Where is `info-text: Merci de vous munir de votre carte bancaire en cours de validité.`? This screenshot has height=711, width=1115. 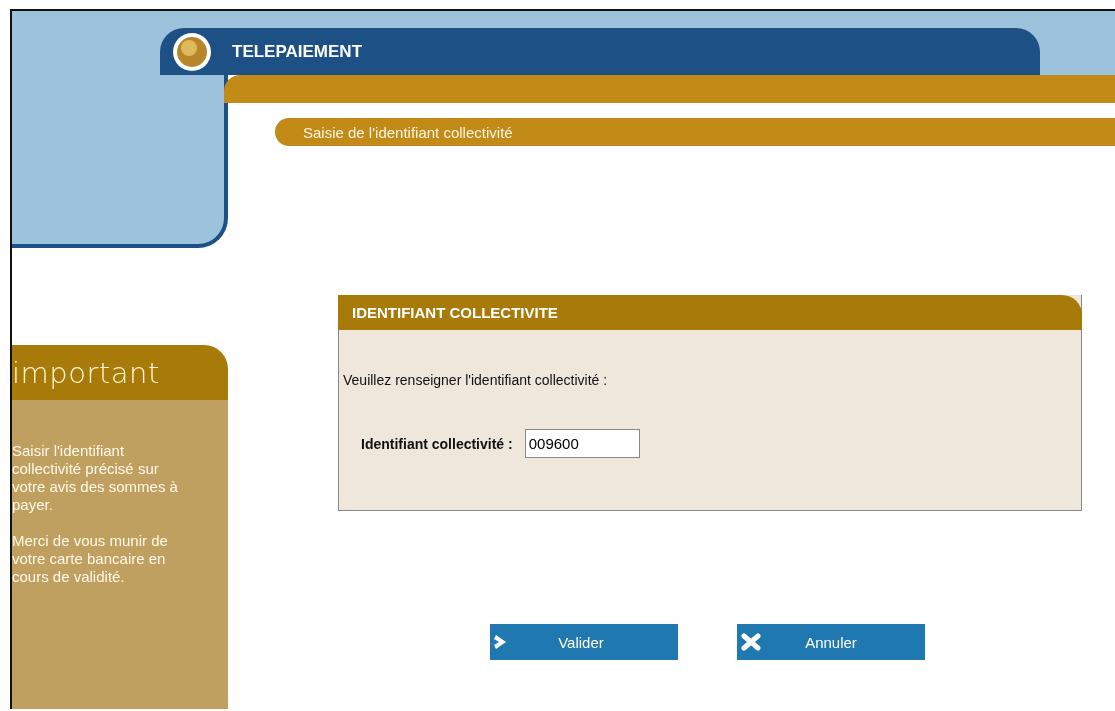
info-text: Merci de vous munir de votre carte bancaire en cours de validité. is located at coordinates (90, 559).